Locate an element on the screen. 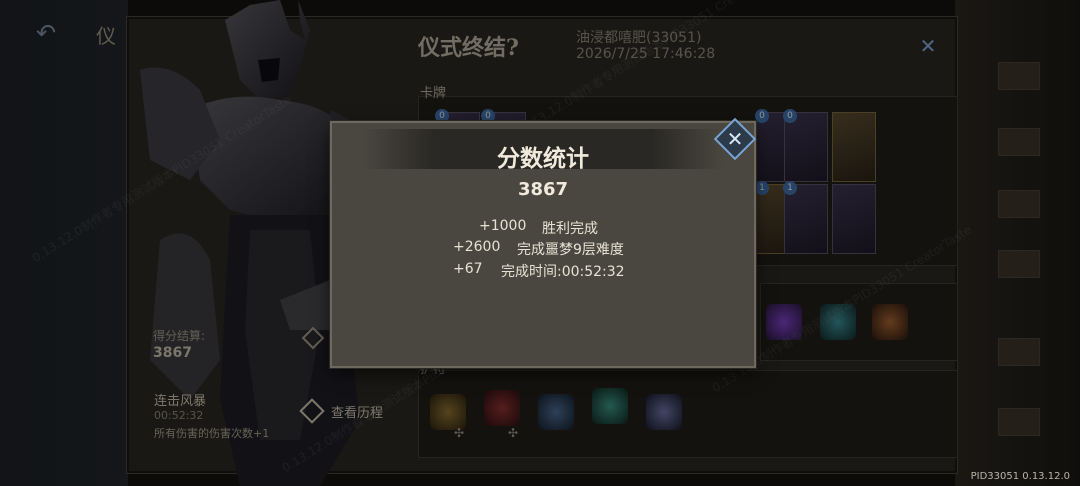  close-icon: ✕ is located at coordinates (735, 139).